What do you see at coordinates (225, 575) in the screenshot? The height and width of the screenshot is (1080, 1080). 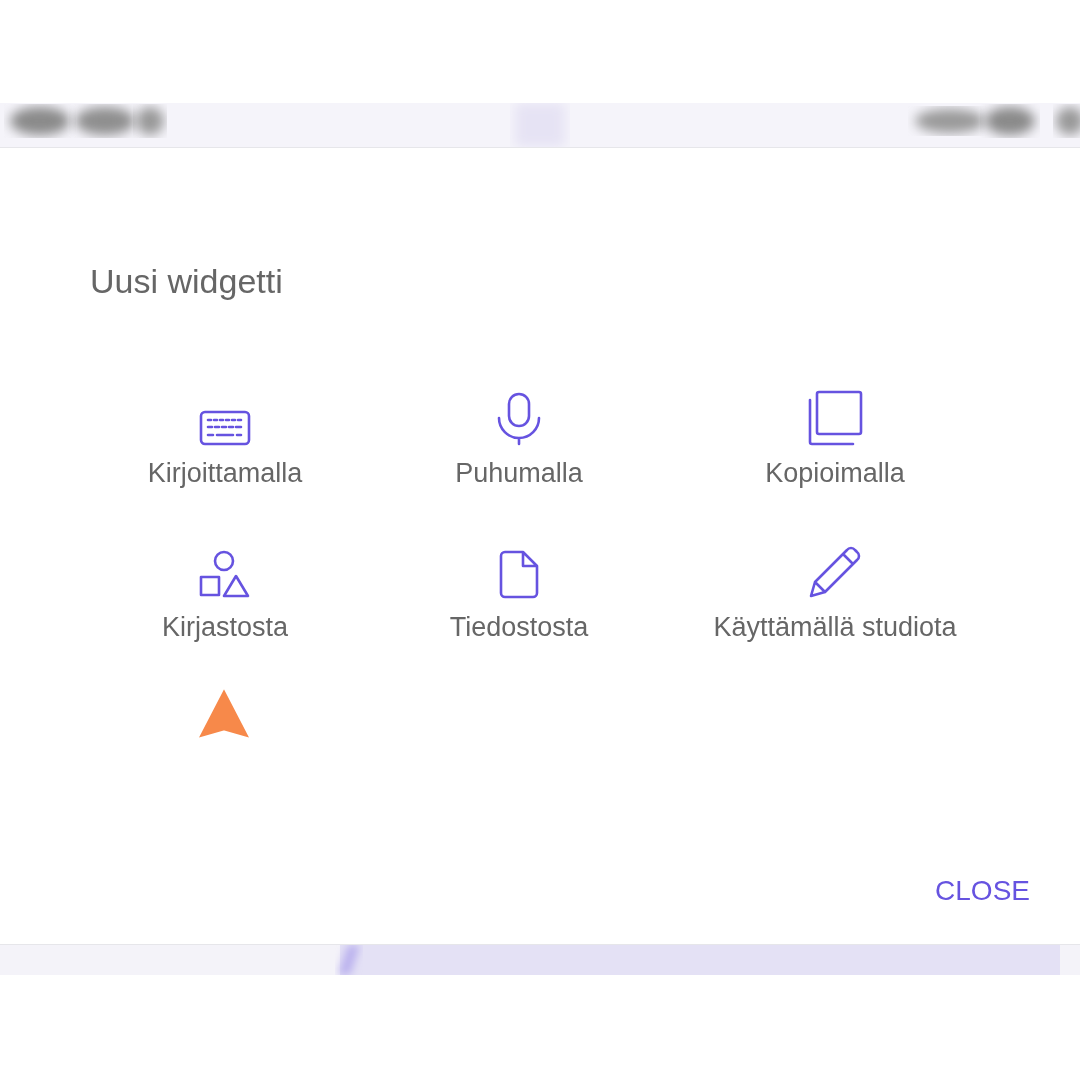 I see `shapes-icon` at bounding box center [225, 575].